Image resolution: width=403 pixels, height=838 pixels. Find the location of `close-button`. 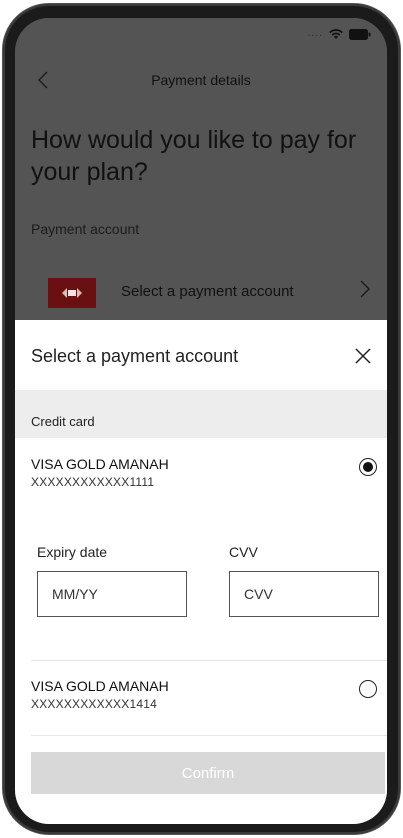

close-button is located at coordinates (363, 356).